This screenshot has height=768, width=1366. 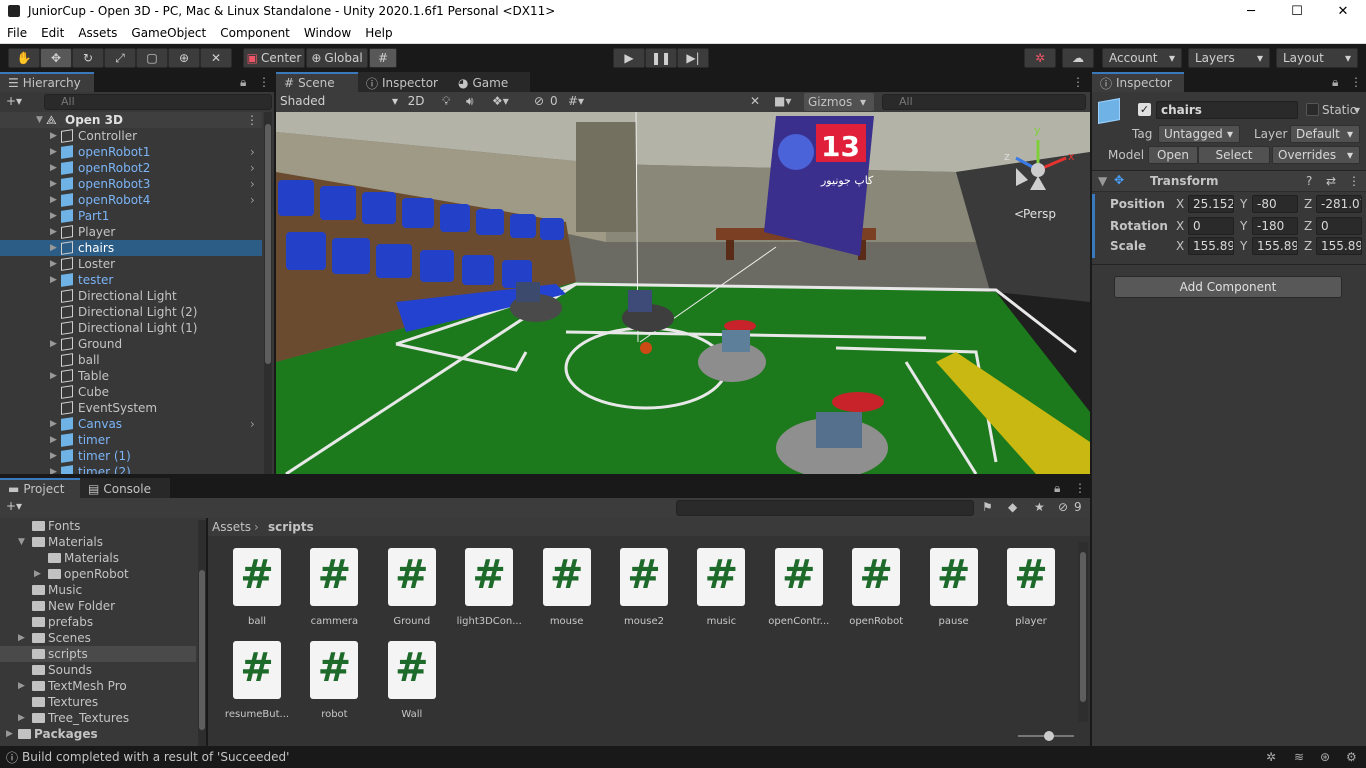 What do you see at coordinates (755, 101) in the screenshot?
I see `tools-icon: ✕` at bounding box center [755, 101].